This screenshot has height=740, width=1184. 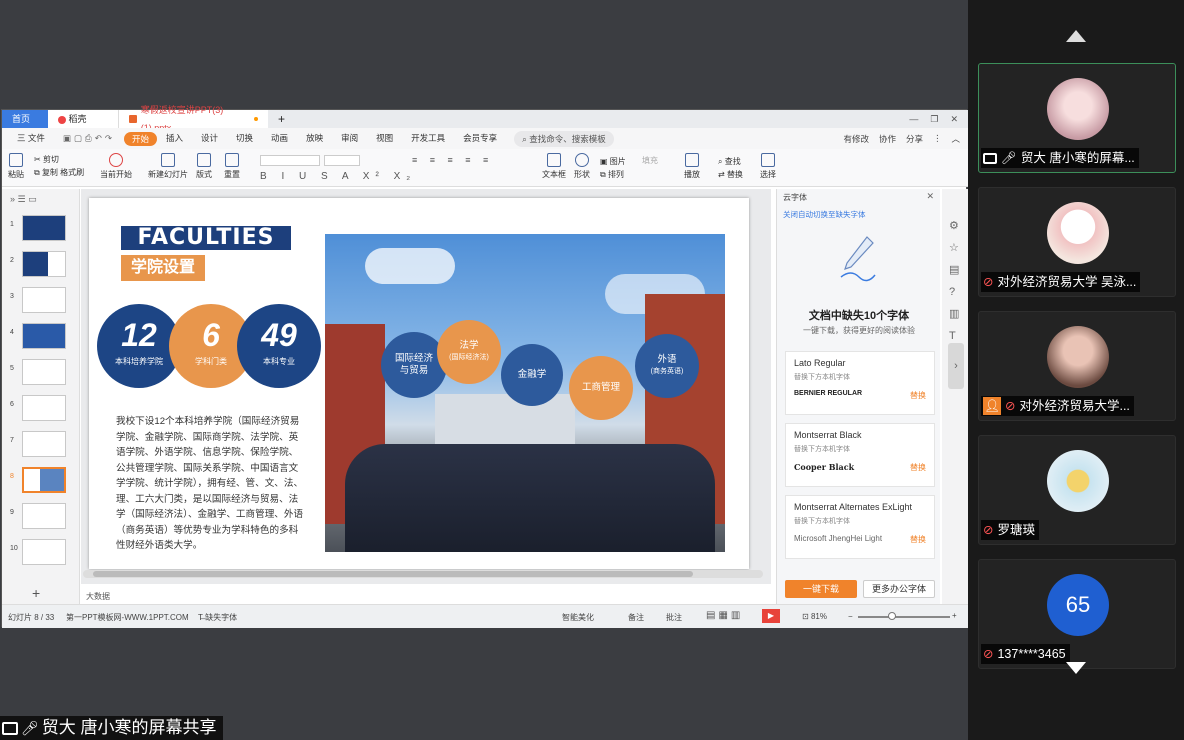 I want to click on font-family-select, so click(x=290, y=160).